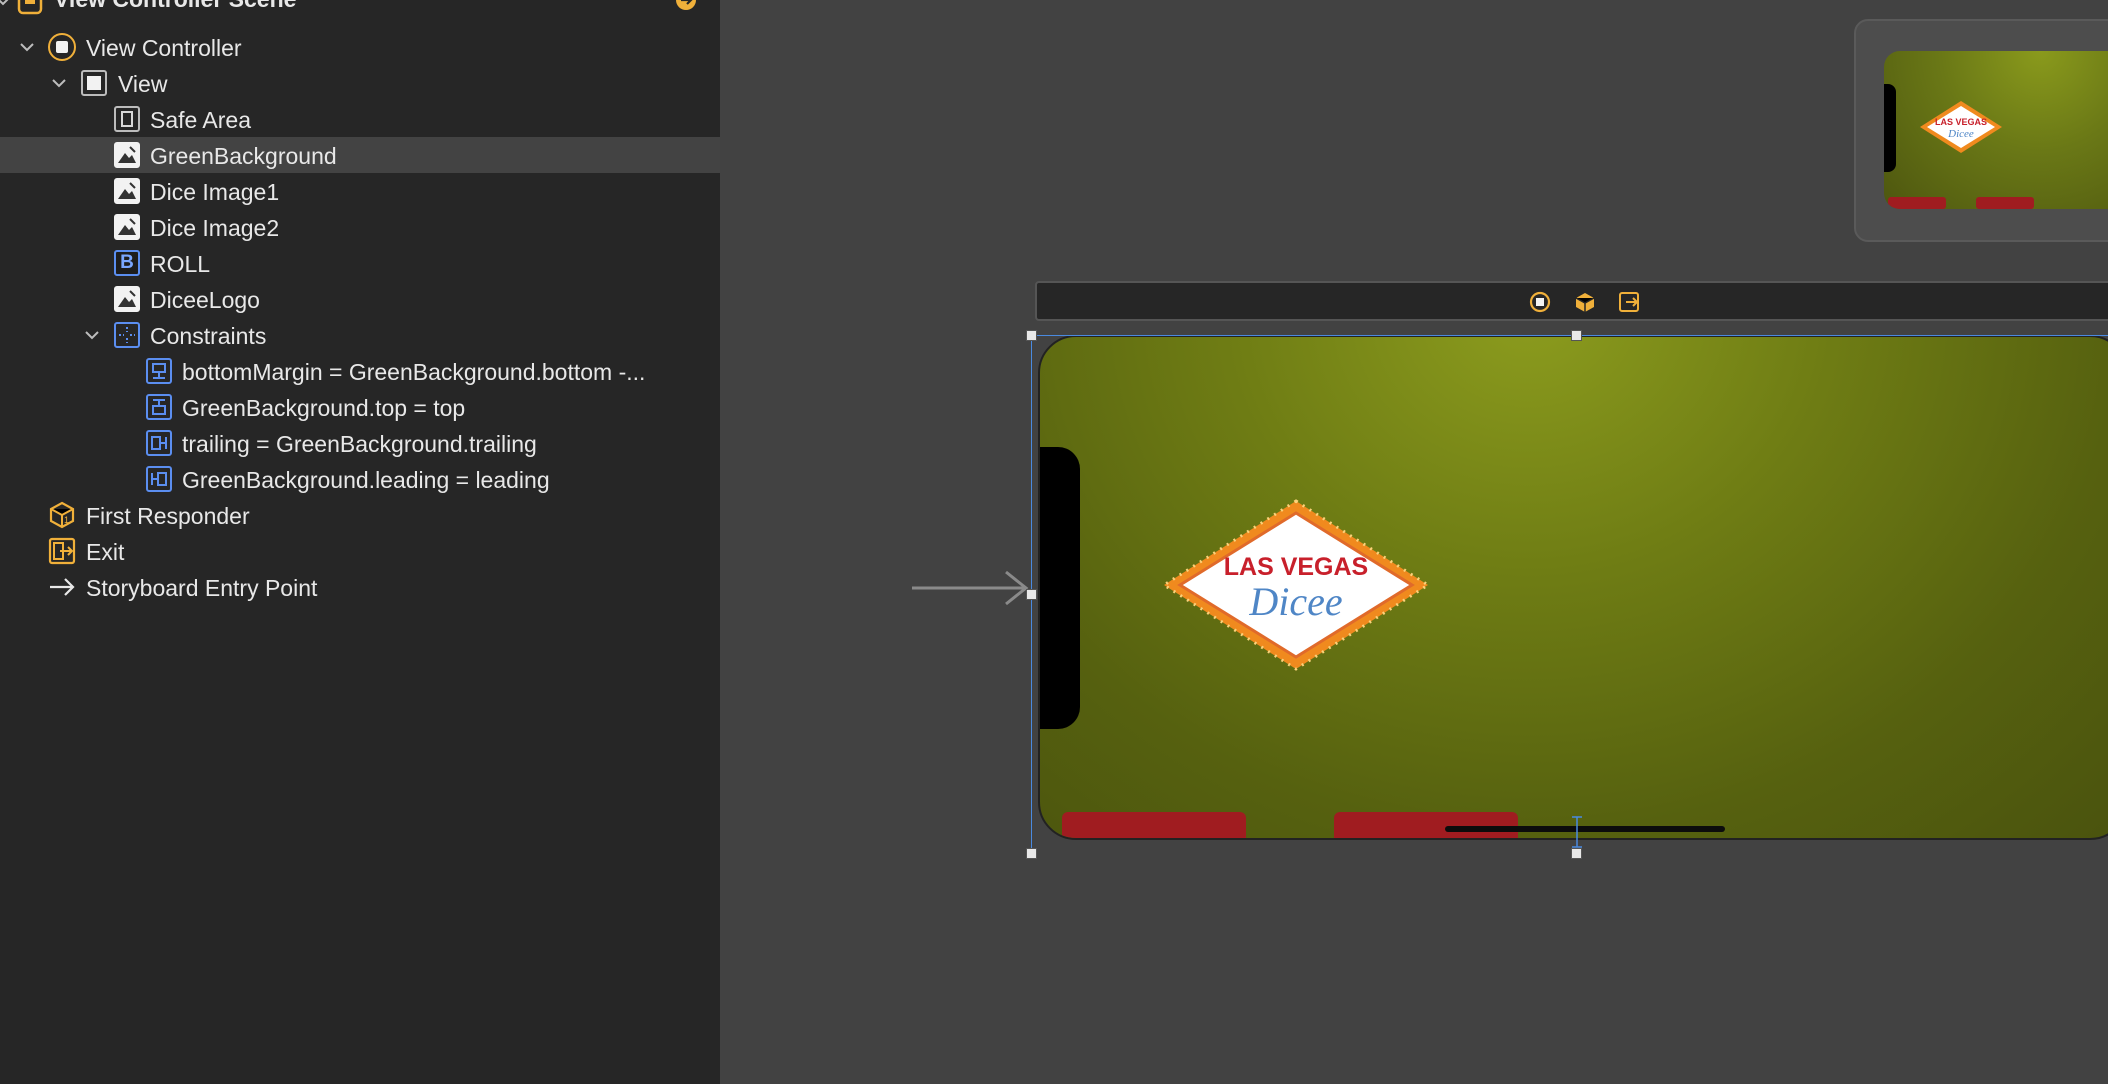 This screenshot has height=1084, width=2108. I want to click on resize-handle-top-center, so click(1576, 335).